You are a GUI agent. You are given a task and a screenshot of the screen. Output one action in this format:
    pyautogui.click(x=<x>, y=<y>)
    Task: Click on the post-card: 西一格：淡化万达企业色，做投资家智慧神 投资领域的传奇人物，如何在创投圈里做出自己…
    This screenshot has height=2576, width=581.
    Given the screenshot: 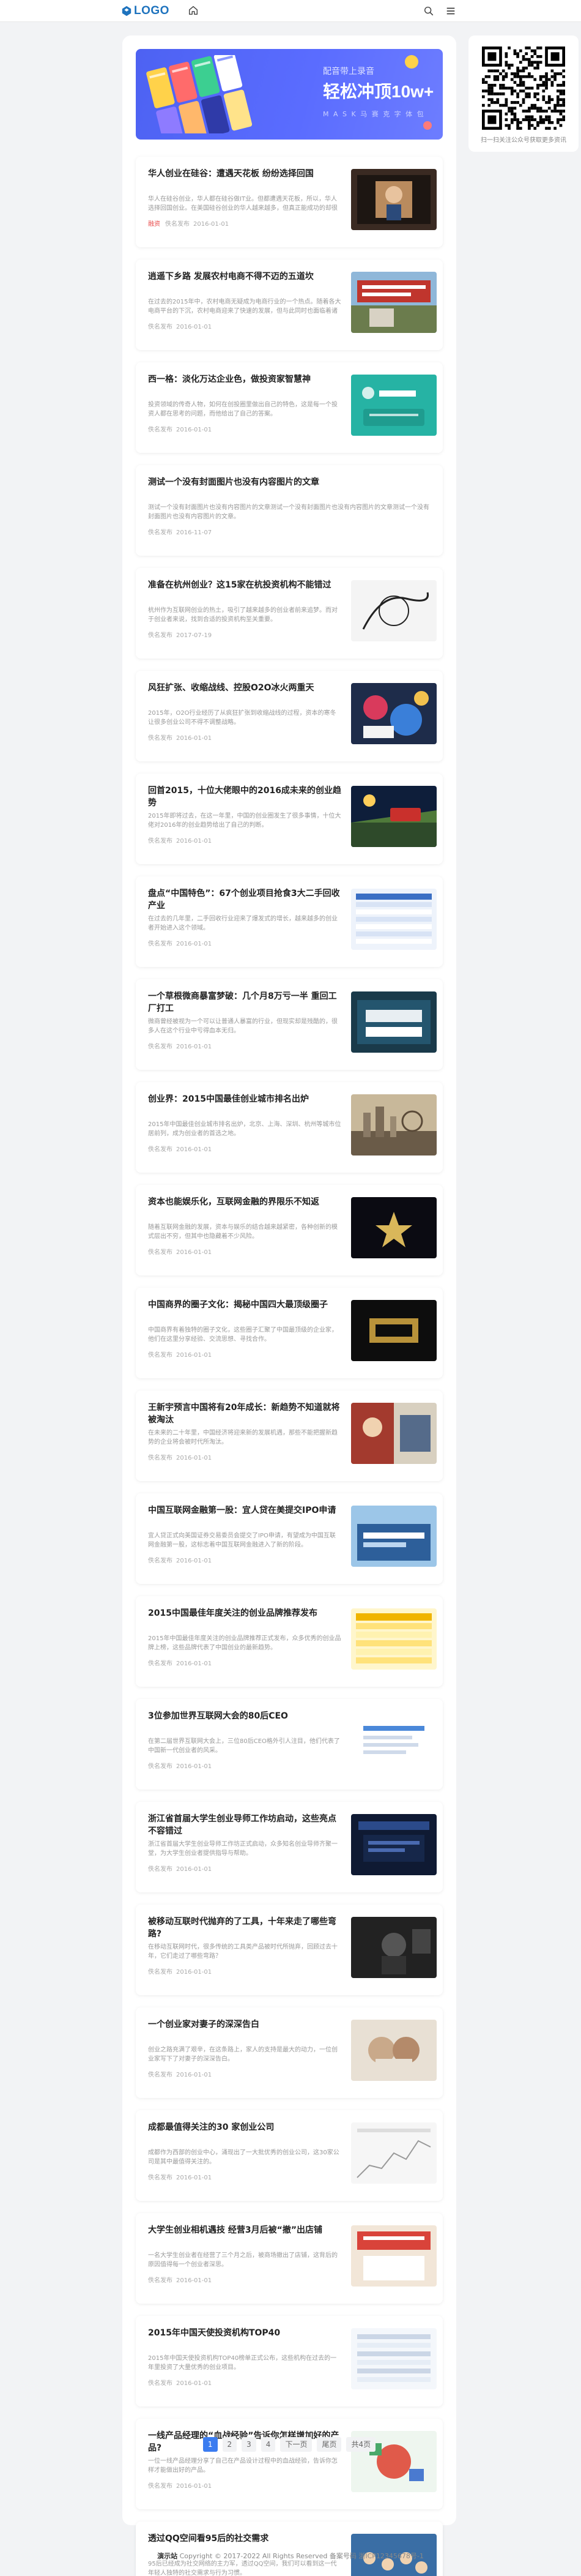 What is the action you would take?
    pyautogui.click(x=289, y=408)
    